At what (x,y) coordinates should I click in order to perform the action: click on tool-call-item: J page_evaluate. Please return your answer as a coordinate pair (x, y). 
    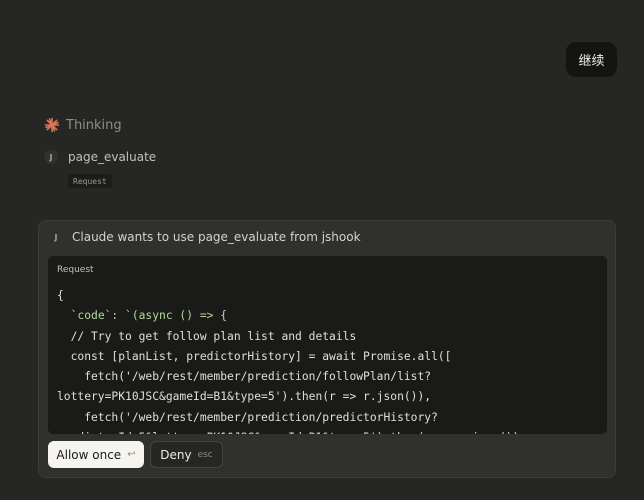
    Looking at the image, I should click on (100, 157).